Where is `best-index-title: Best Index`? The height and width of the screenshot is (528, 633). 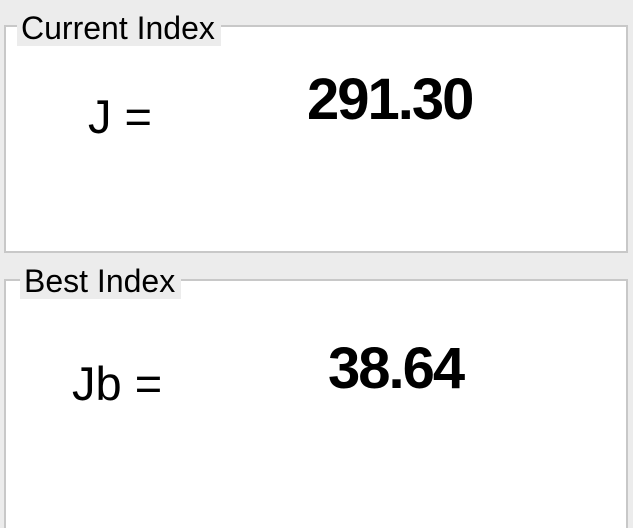 best-index-title: Best Index is located at coordinates (101, 281).